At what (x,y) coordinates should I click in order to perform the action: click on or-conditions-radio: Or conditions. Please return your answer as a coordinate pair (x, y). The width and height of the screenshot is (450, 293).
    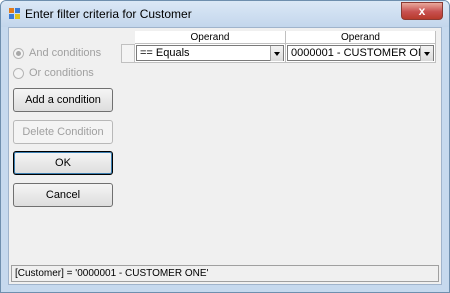
    Looking at the image, I should click on (53, 73).